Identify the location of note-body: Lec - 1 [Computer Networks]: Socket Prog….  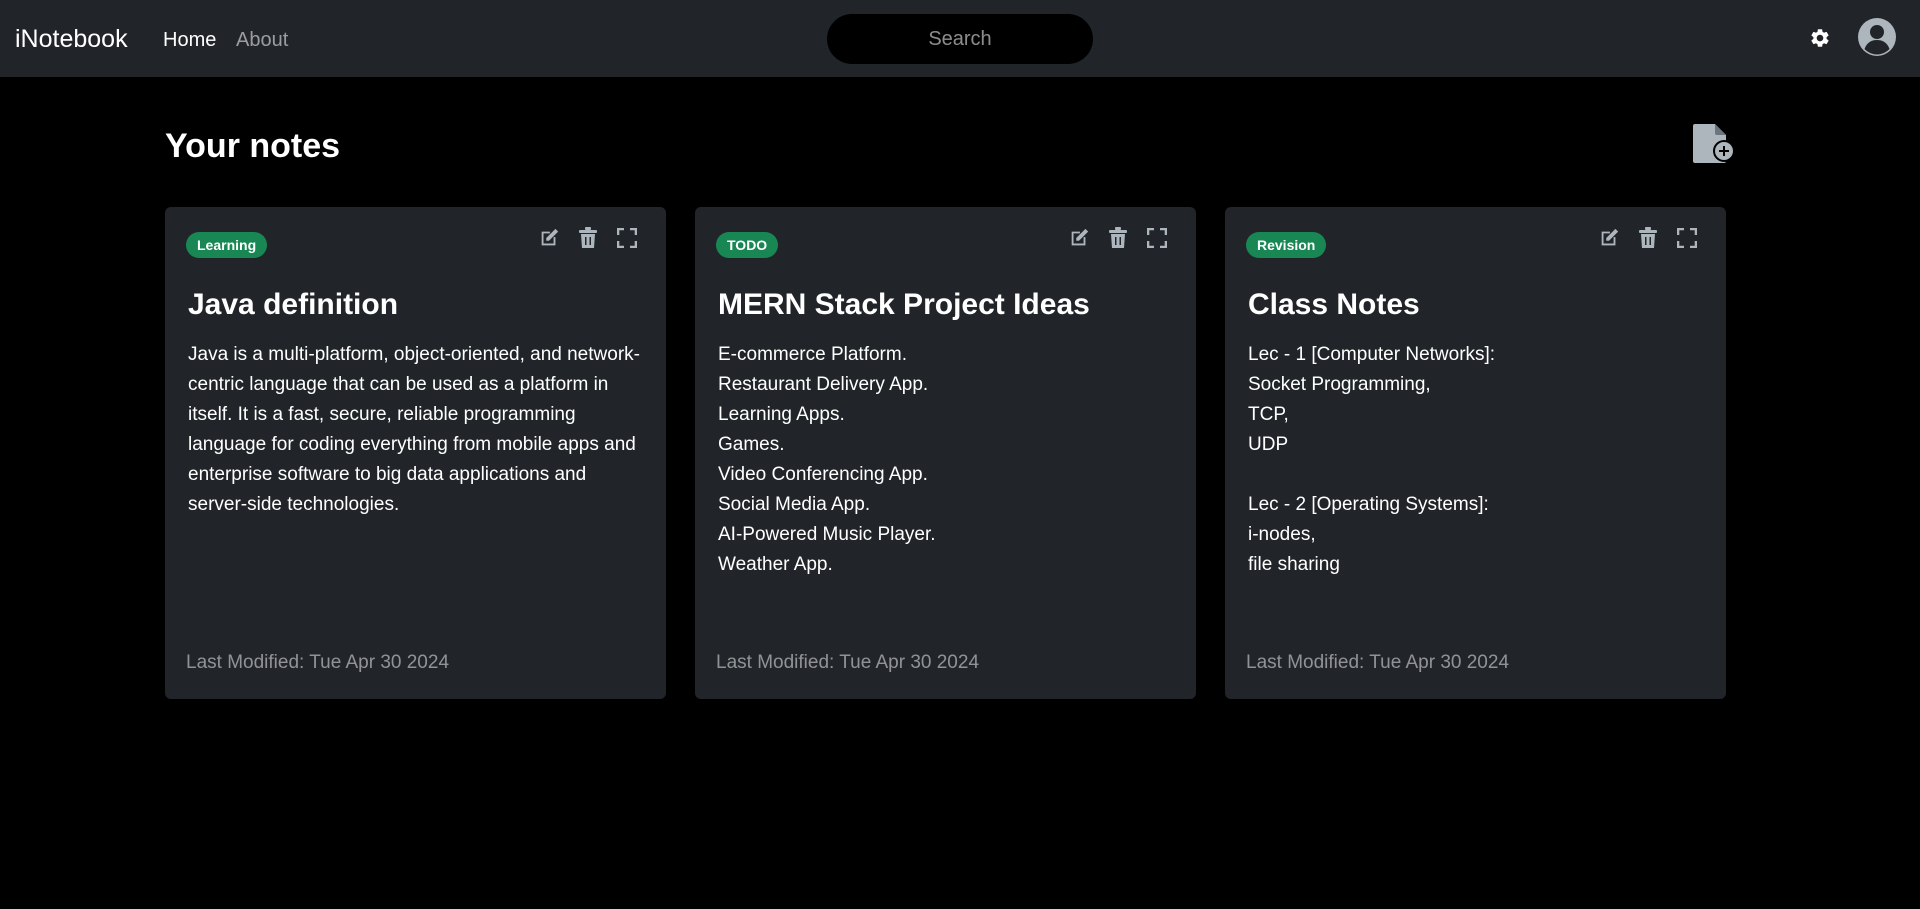
(1372, 459).